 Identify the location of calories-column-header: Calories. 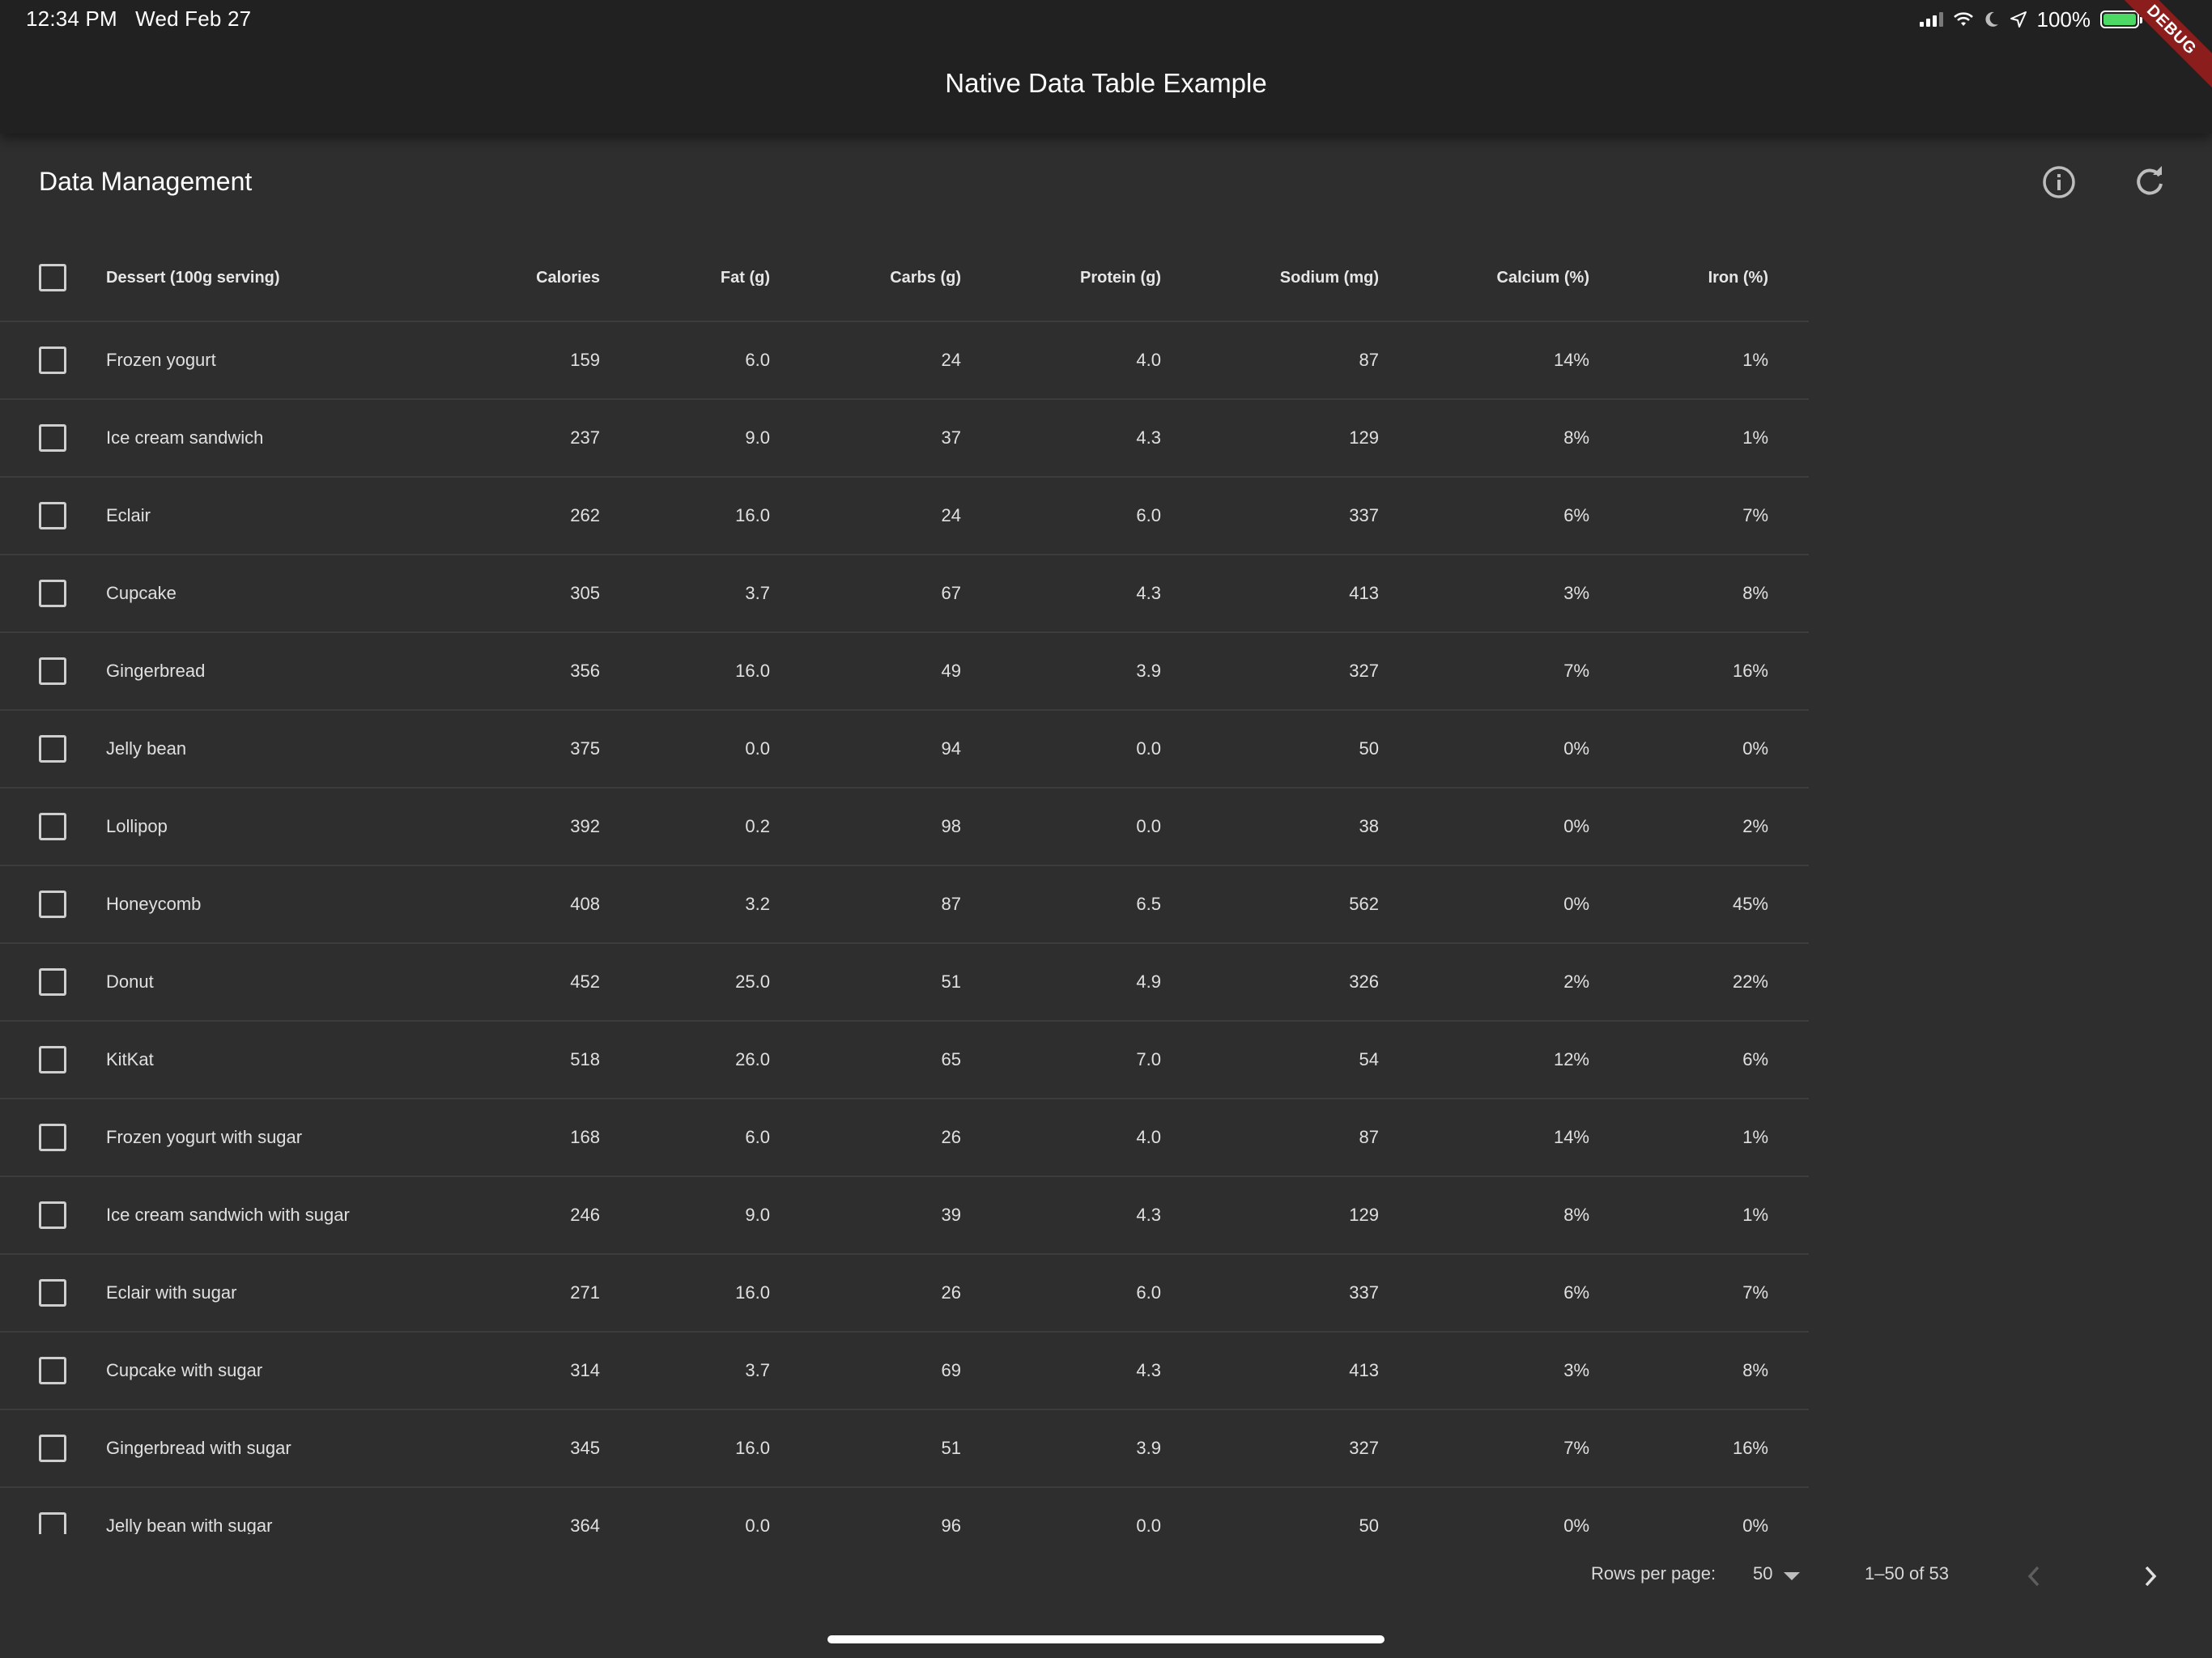
(519, 278).